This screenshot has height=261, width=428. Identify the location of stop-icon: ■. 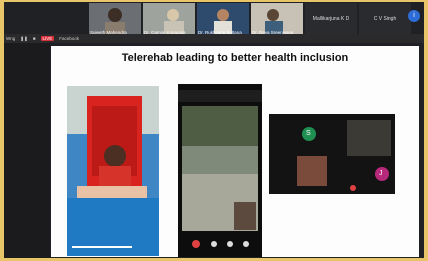
(34, 38).